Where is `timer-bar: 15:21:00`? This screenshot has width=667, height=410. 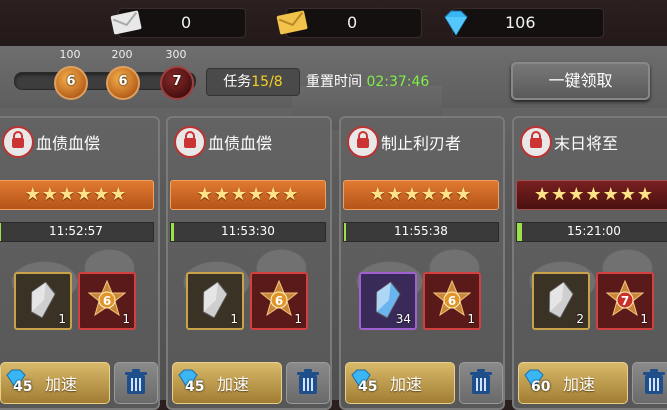 timer-bar: 15:21:00 is located at coordinates (591, 232).